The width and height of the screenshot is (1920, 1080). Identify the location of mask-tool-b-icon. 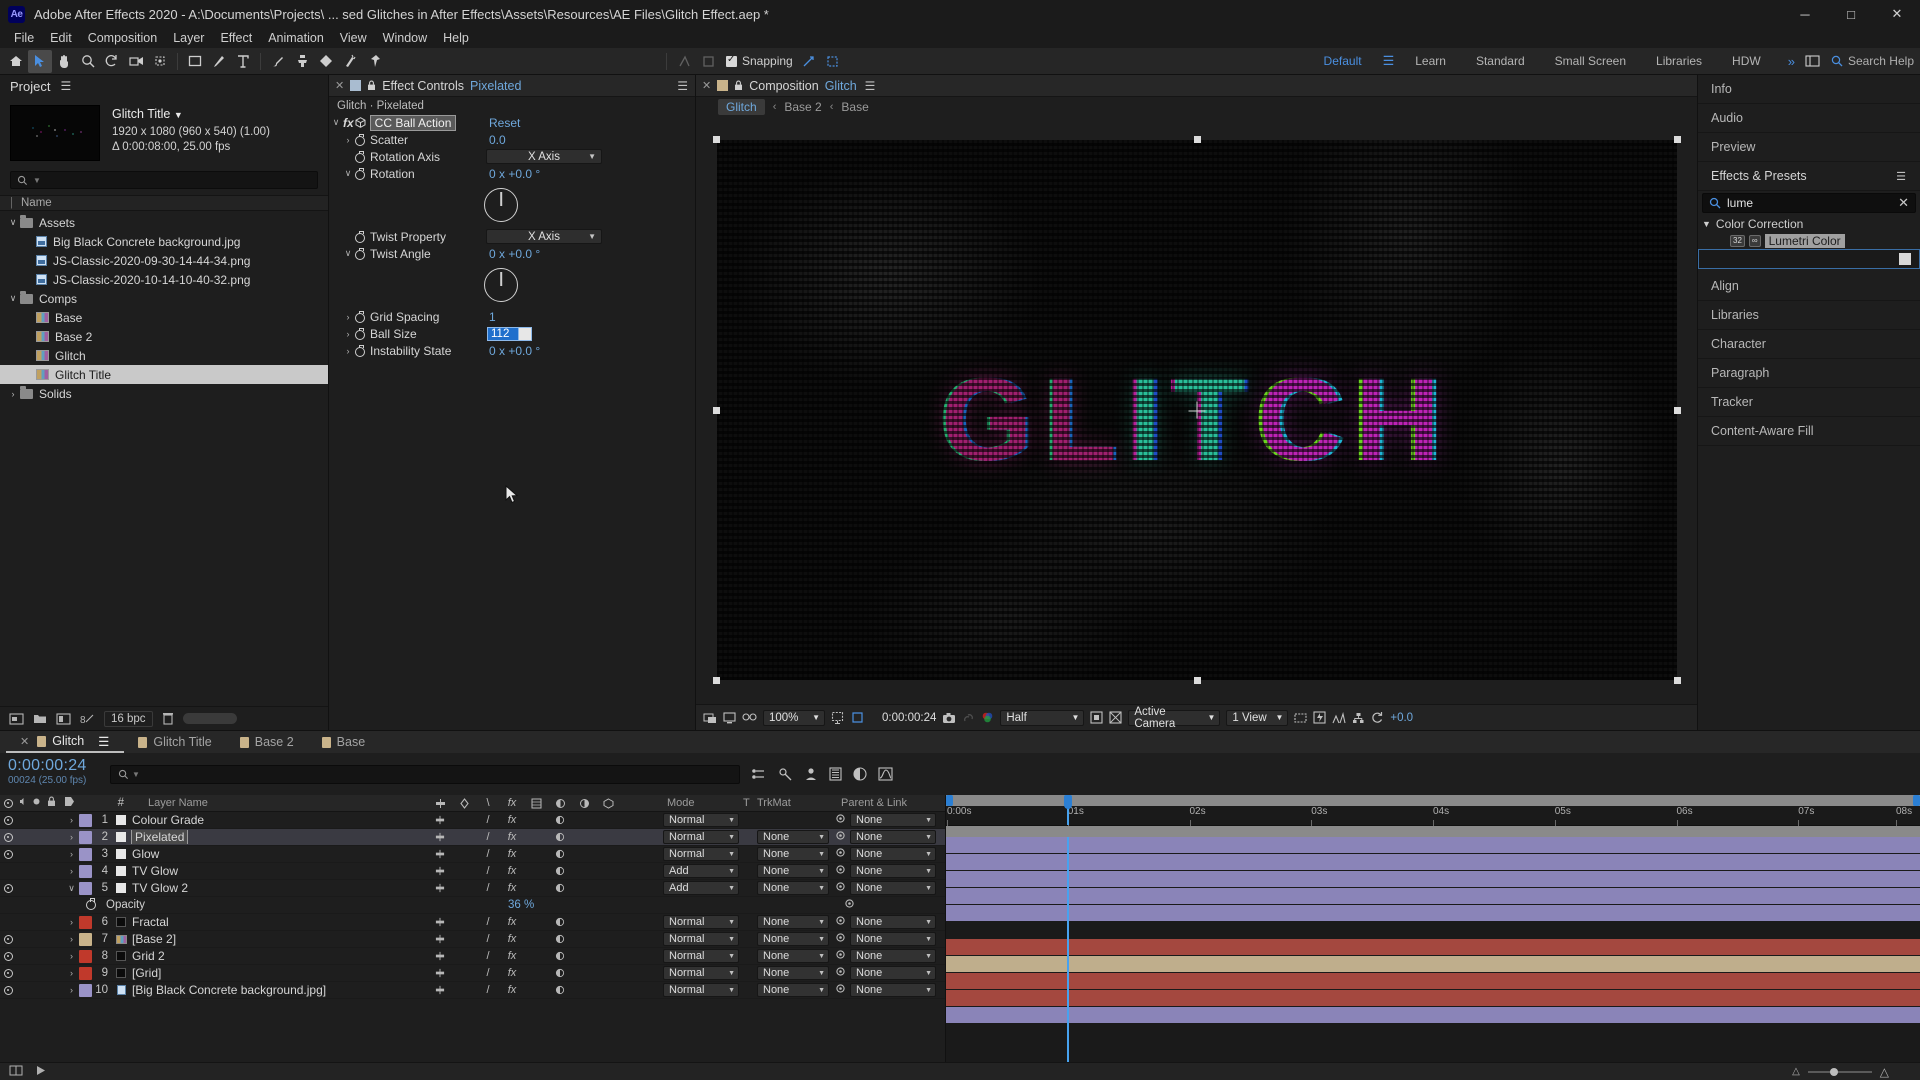
(708, 61).